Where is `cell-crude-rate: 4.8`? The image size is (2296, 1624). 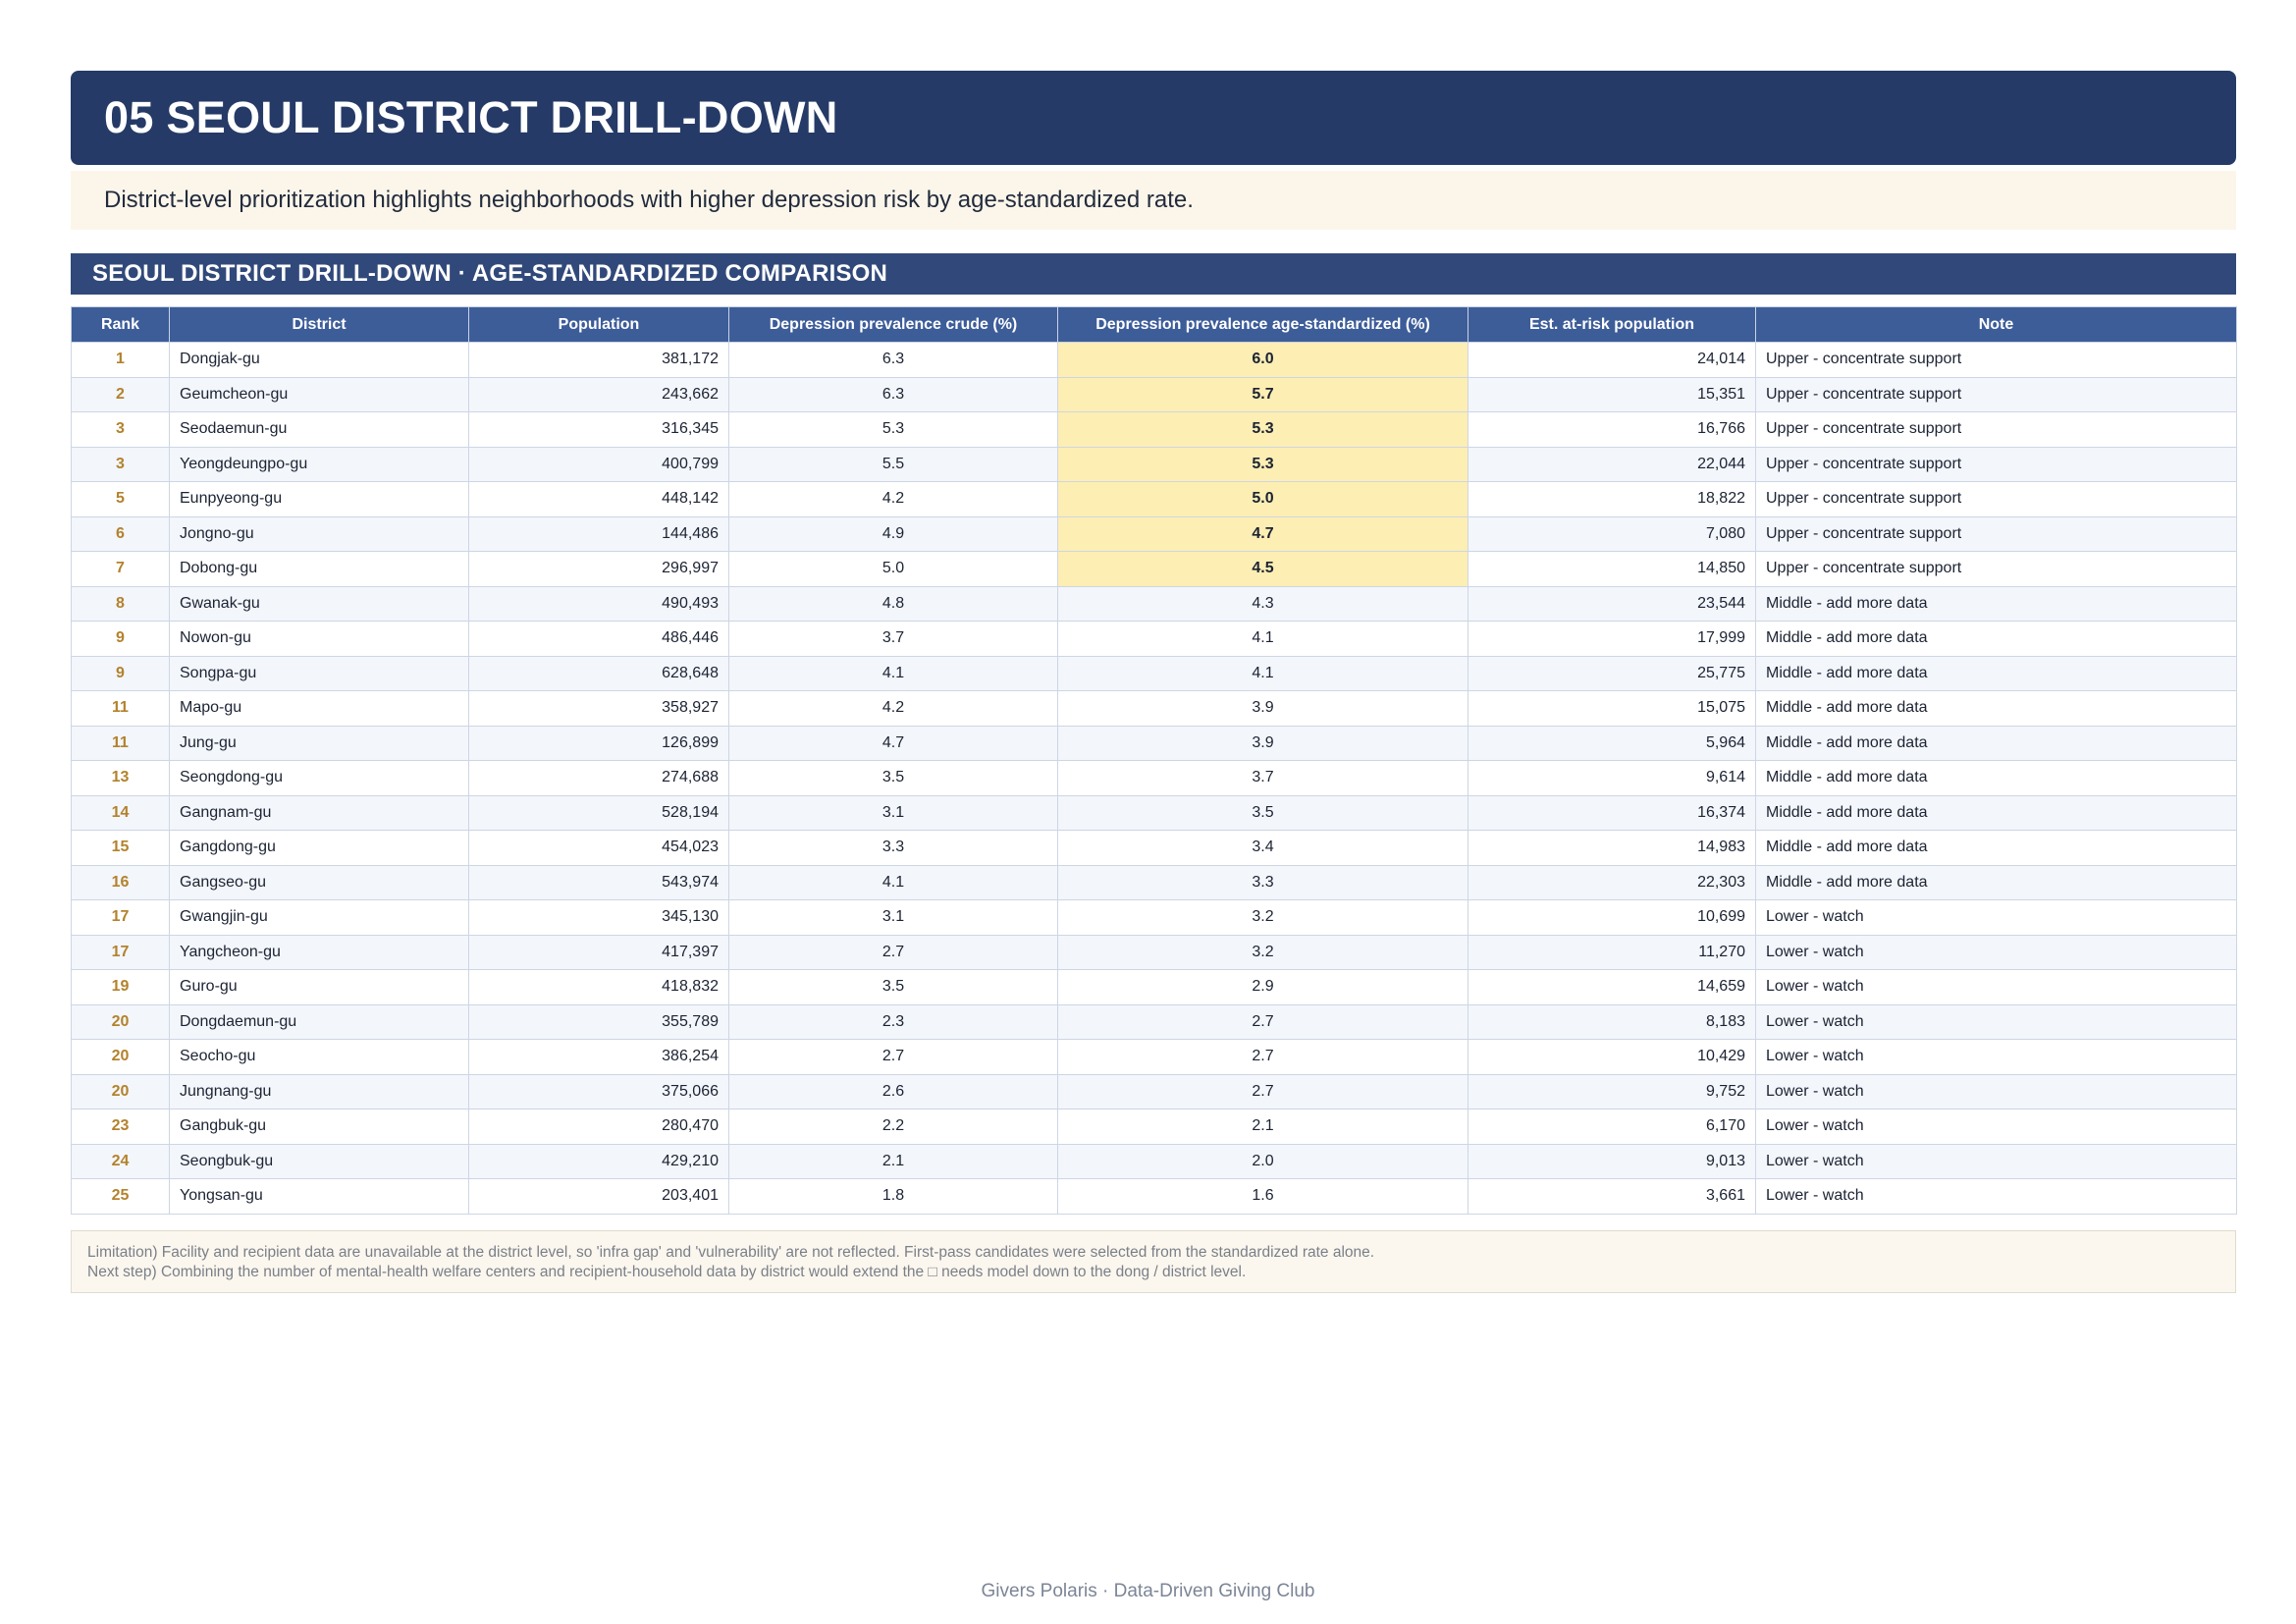 cell-crude-rate: 4.8 is located at coordinates (893, 603).